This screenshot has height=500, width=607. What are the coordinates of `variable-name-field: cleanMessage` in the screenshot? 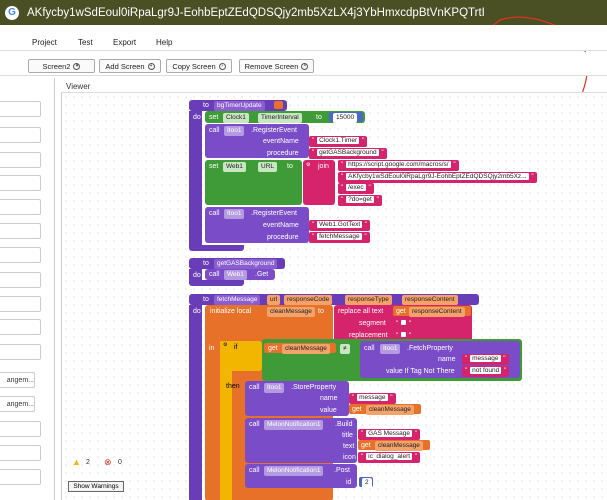 It's located at (291, 312).